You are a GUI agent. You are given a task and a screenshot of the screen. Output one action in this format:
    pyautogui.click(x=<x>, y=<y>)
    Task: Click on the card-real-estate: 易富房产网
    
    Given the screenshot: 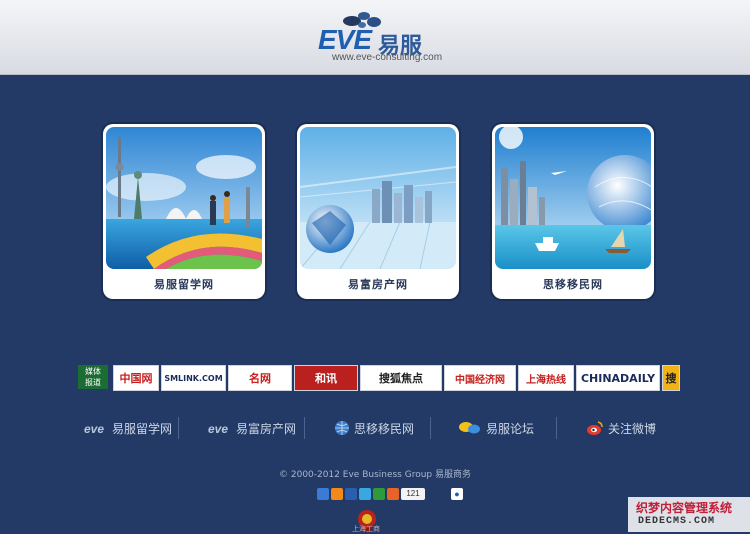 What is the action you would take?
    pyautogui.click(x=378, y=211)
    